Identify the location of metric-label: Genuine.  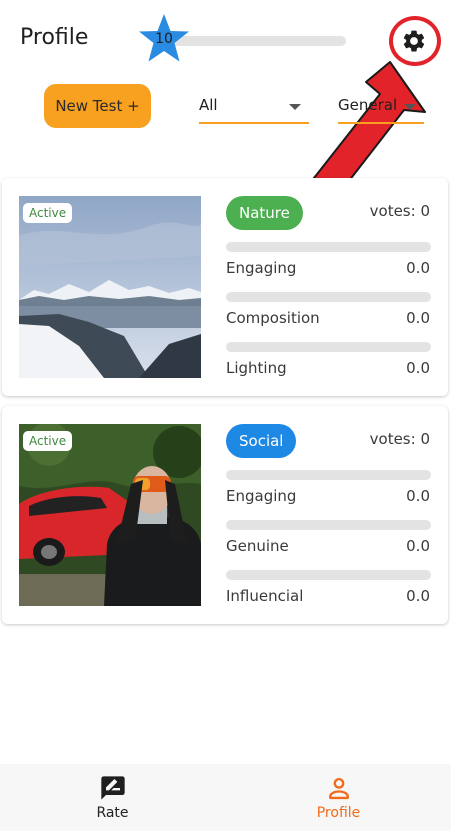
(257, 546).